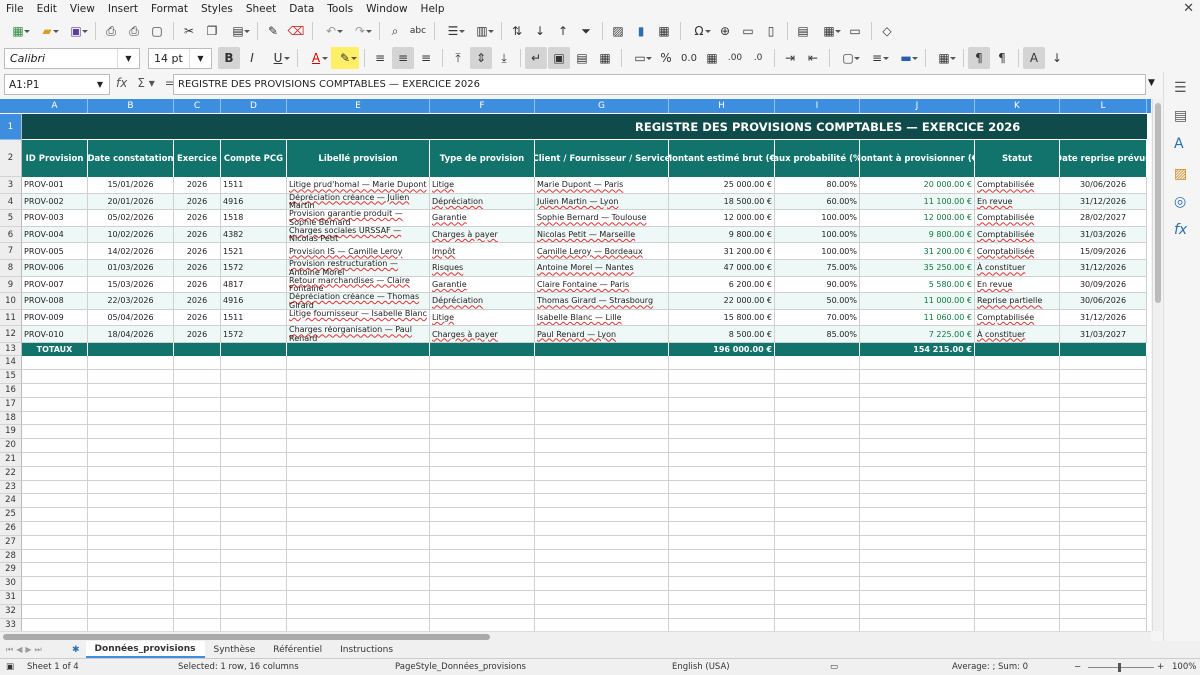 This screenshot has height=675, width=1200. I want to click on column-title: Date constatation, so click(131, 158).